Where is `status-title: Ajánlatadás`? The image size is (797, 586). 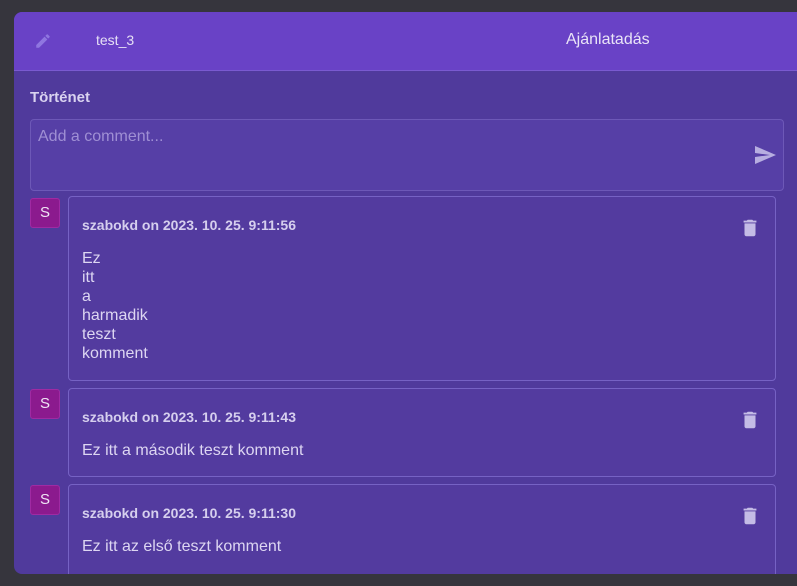
status-title: Ajánlatadás is located at coordinates (608, 39).